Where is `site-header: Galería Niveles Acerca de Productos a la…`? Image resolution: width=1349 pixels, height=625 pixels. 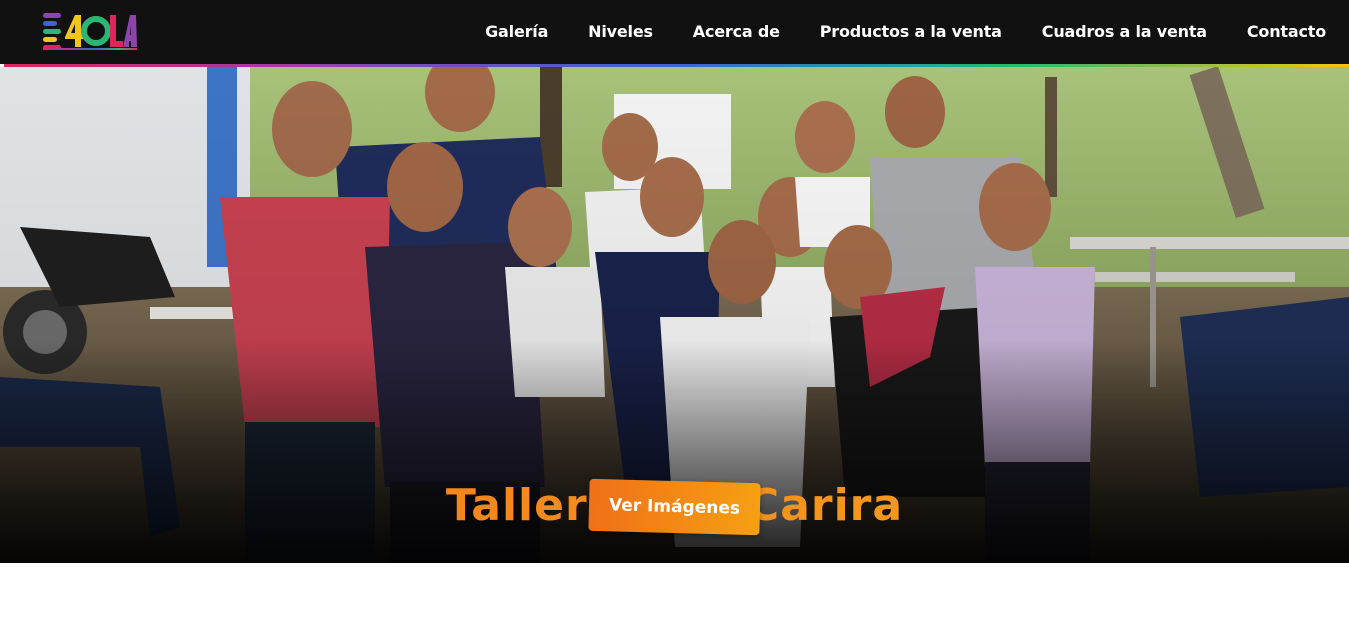
site-header: Galería Niveles Acerca de Productos a la… is located at coordinates (674, 32).